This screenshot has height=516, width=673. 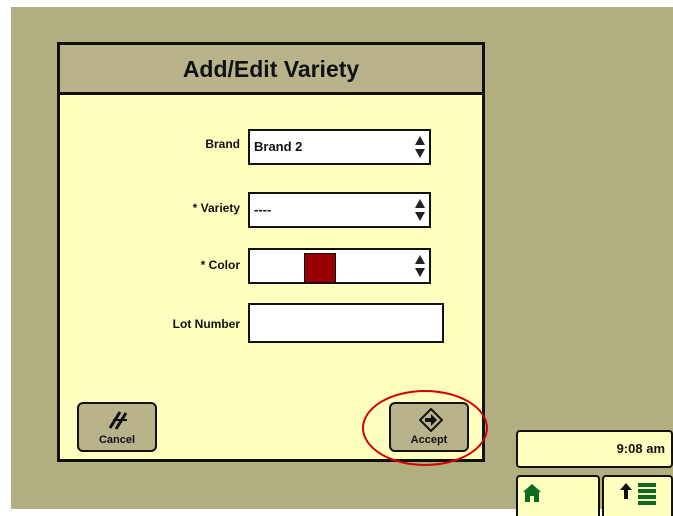 I want to click on lot-number-label: Lot Number, so click(x=206, y=324).